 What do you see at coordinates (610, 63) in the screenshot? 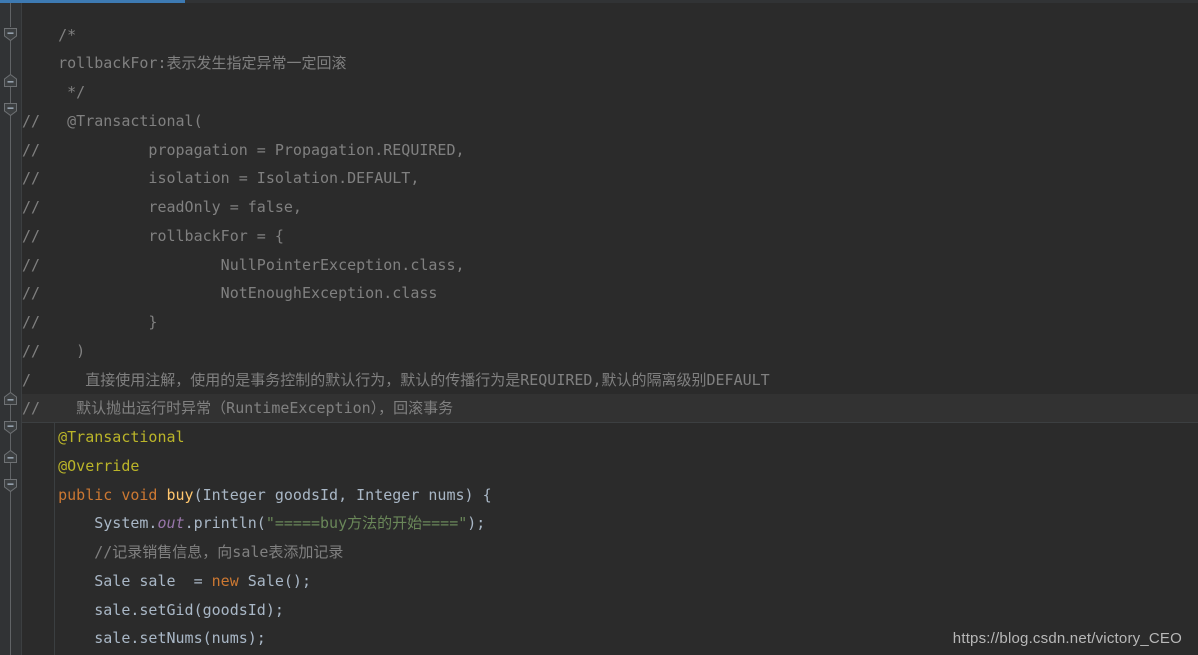
I see `code-line: rollbackFor:表示发生指定异常一定回滚` at bounding box center [610, 63].